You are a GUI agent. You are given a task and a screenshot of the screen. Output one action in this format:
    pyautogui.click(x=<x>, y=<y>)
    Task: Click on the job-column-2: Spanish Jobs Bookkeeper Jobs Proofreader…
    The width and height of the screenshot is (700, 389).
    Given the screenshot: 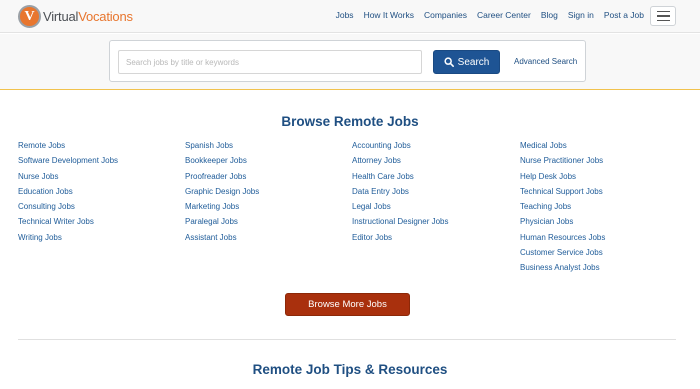 What is the action you would take?
    pyautogui.click(x=222, y=194)
    